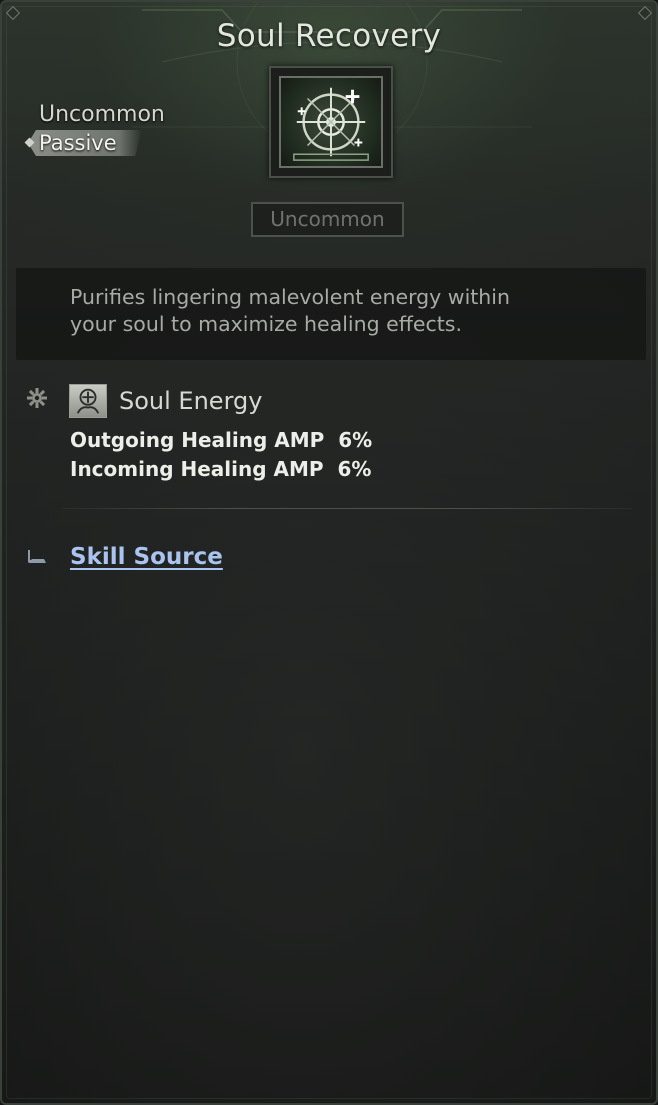 The image size is (658, 1105). I want to click on book-icon, so click(37, 556).